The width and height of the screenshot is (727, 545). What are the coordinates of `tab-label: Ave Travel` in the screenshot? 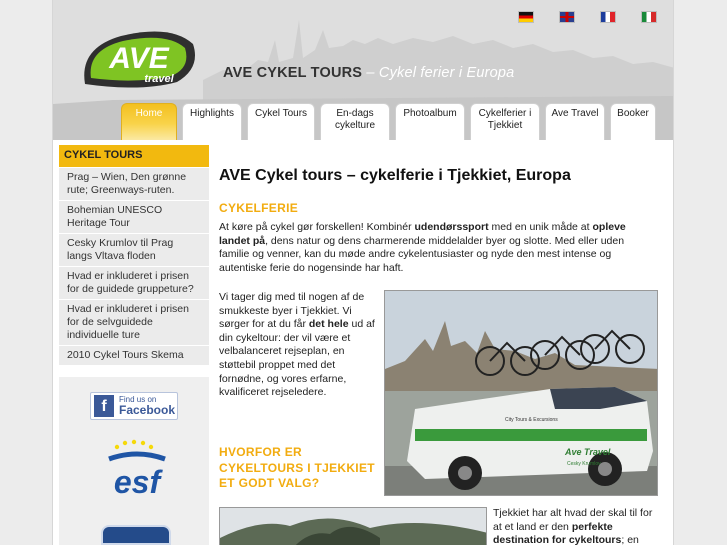 It's located at (575, 113).